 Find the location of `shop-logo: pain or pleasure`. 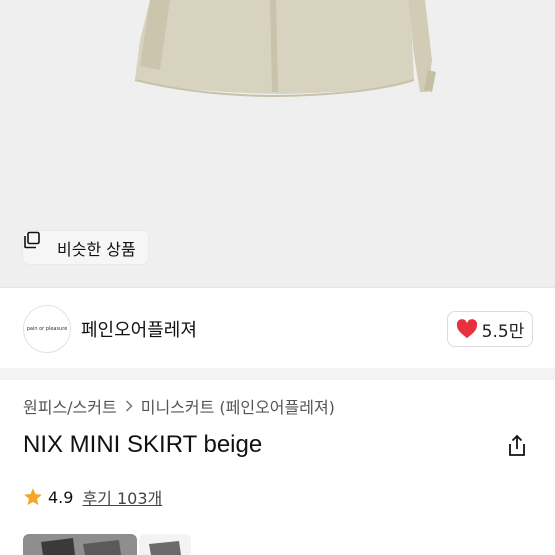

shop-logo: pain or pleasure is located at coordinates (47, 329).